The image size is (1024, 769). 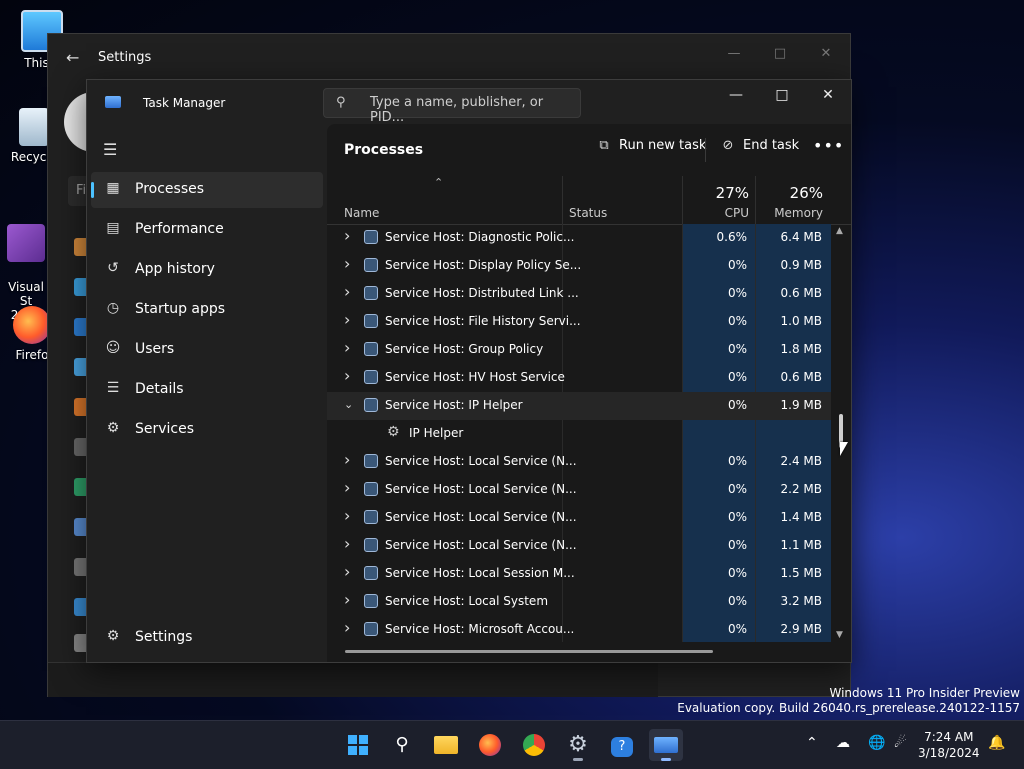 I want to click on horizontal-scrollbar, so click(x=529, y=651).